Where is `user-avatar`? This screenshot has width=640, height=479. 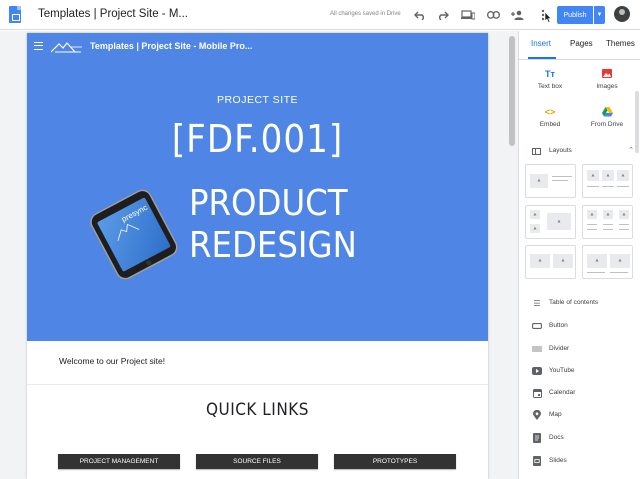
user-avatar is located at coordinates (622, 14).